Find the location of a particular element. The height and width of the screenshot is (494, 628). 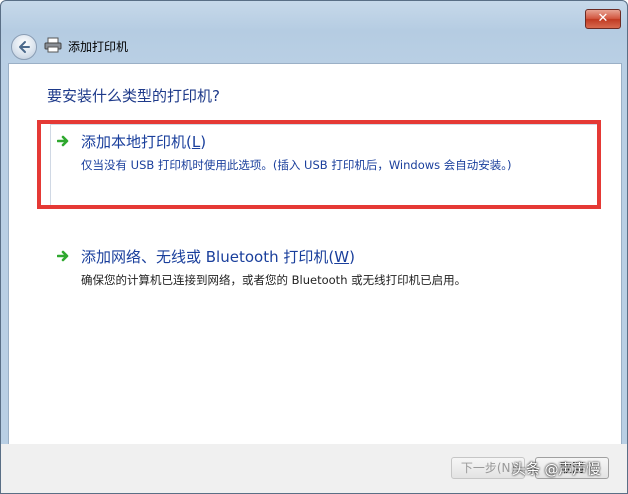

option-description: 确保您的计算机已连接到网络，或者您的 Bluetooth 或无线打印机已启用。 is located at coordinates (274, 280).